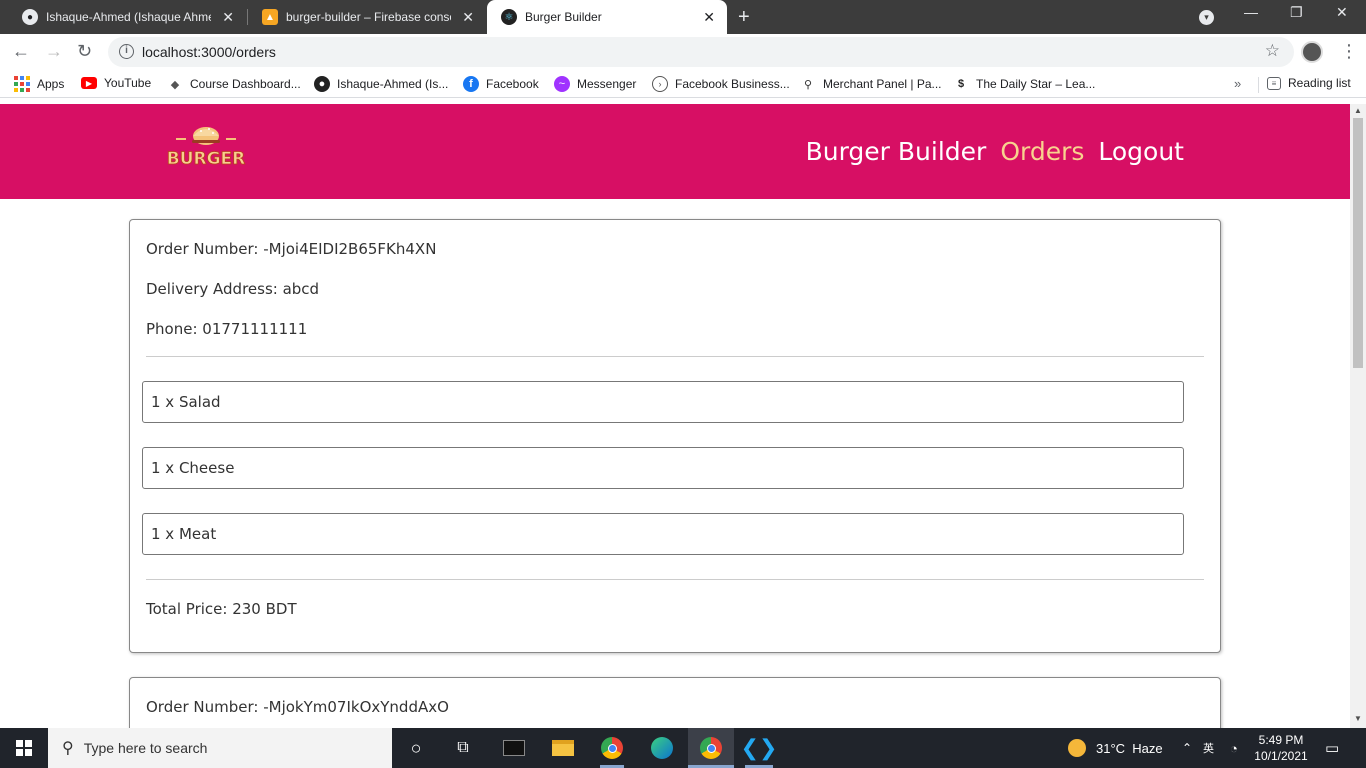 Image resolution: width=1366 pixels, height=768 pixels. What do you see at coordinates (612, 748) in the screenshot?
I see `chrome-icon` at bounding box center [612, 748].